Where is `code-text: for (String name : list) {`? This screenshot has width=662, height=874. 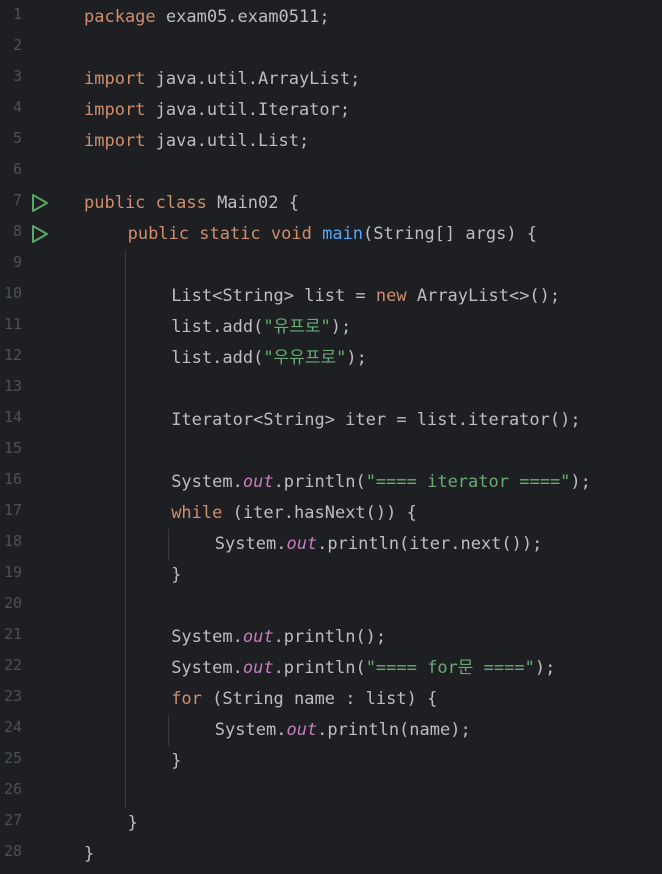
code-text: for (String name : list) { is located at coordinates (304, 699).